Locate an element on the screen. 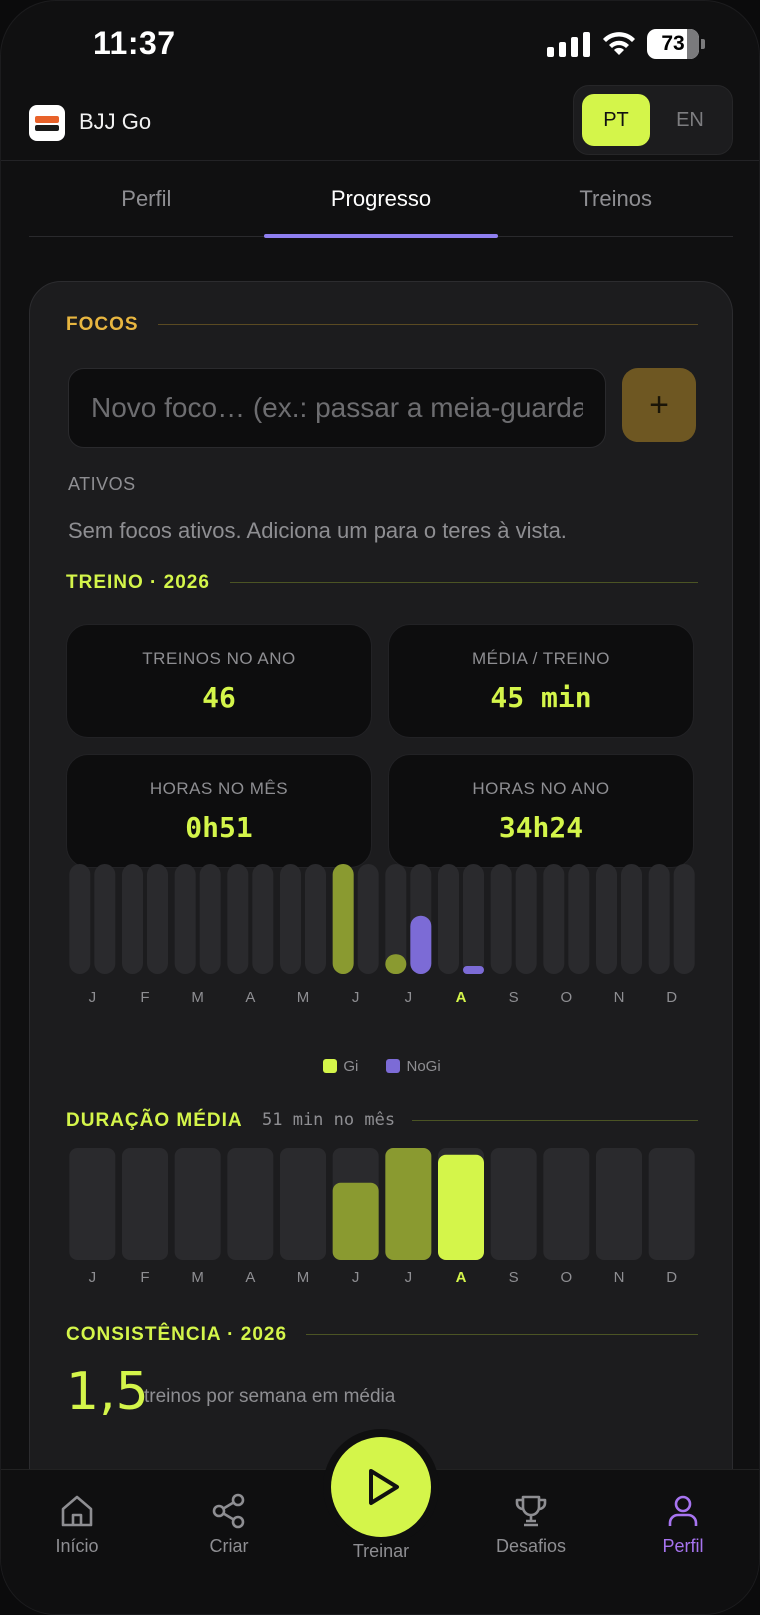 Image resolution: width=760 pixels, height=1615 pixels. duration-tick-label: O is located at coordinates (566, 1277).